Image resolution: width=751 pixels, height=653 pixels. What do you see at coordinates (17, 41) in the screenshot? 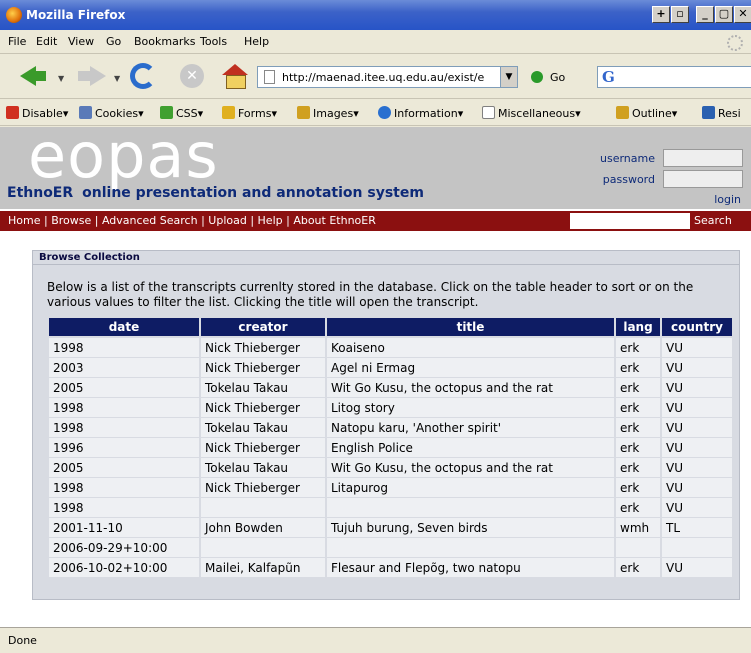
I see `menu-file: File` at bounding box center [17, 41].